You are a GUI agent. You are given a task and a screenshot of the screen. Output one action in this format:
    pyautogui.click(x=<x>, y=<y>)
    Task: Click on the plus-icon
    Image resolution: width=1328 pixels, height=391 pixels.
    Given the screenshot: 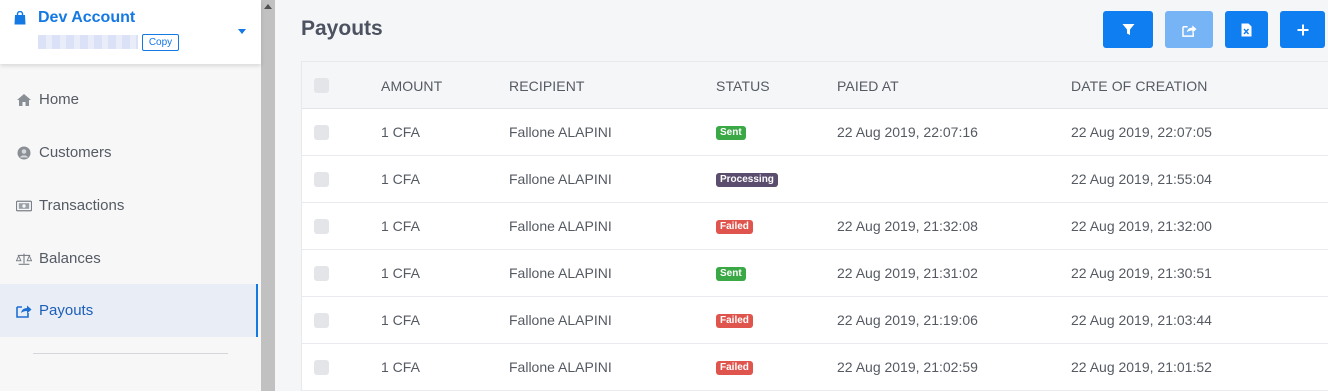 What is the action you would take?
    pyautogui.click(x=1302, y=29)
    